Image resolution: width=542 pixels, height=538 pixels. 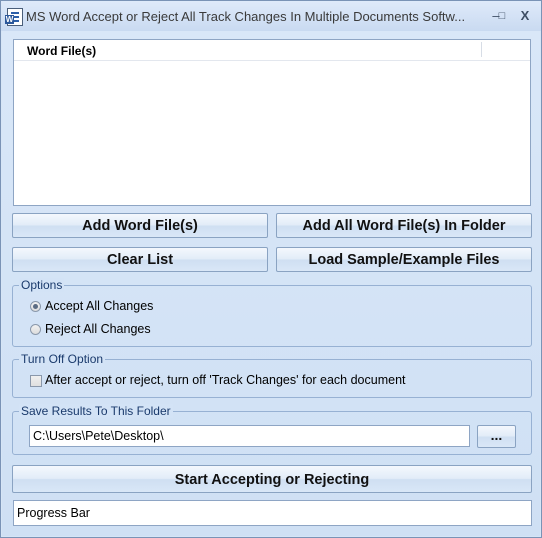 I want to click on add-word-files-button: Add Word File(s), so click(x=140, y=225).